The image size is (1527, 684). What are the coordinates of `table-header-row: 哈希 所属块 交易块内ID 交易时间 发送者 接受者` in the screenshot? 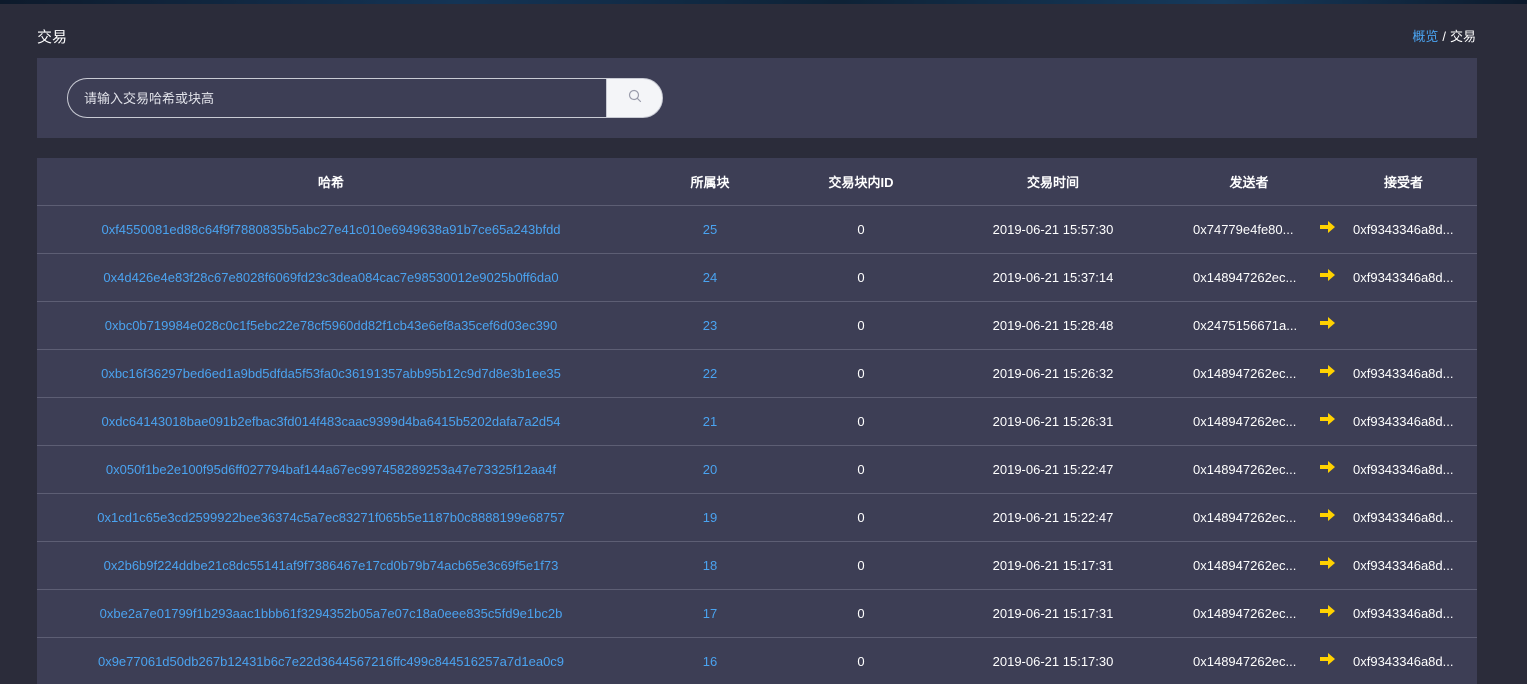 It's located at (757, 182).